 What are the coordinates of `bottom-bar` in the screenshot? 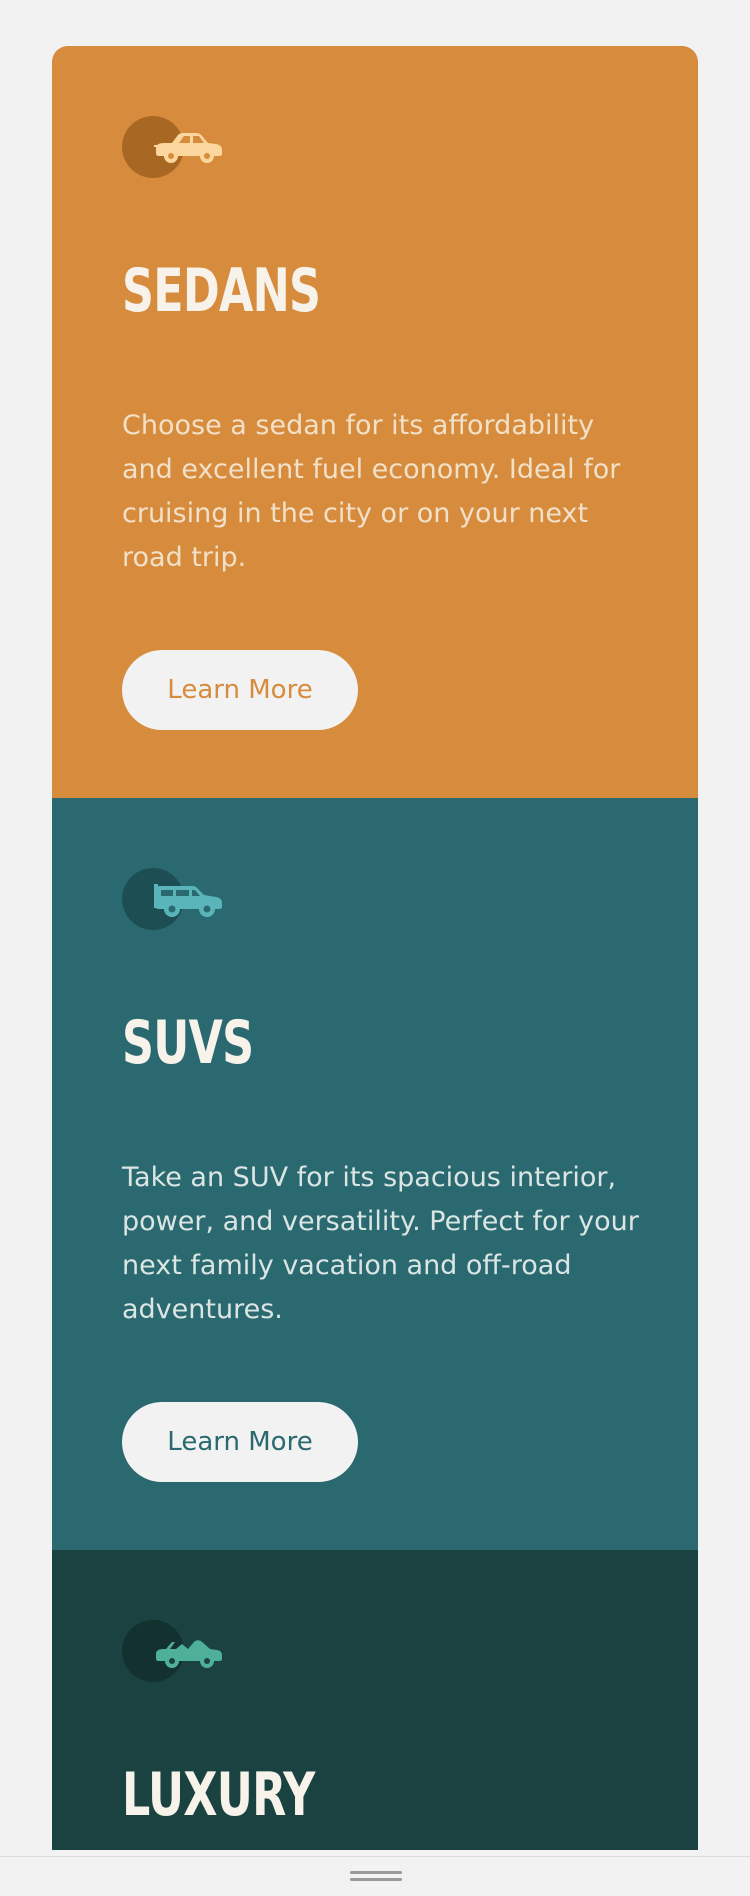 It's located at (375, 1876).